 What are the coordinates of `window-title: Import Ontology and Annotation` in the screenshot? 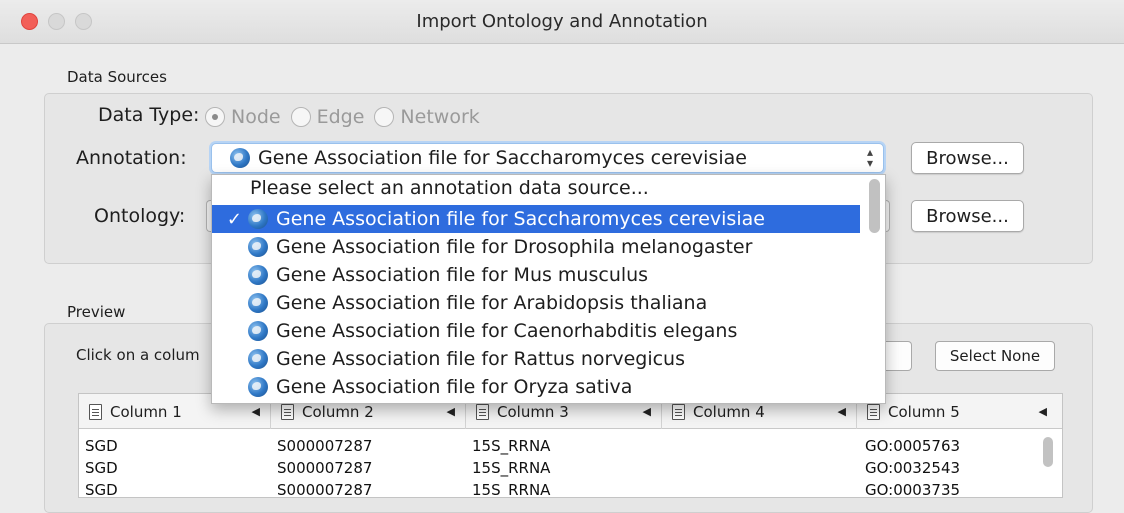 It's located at (562, 21).